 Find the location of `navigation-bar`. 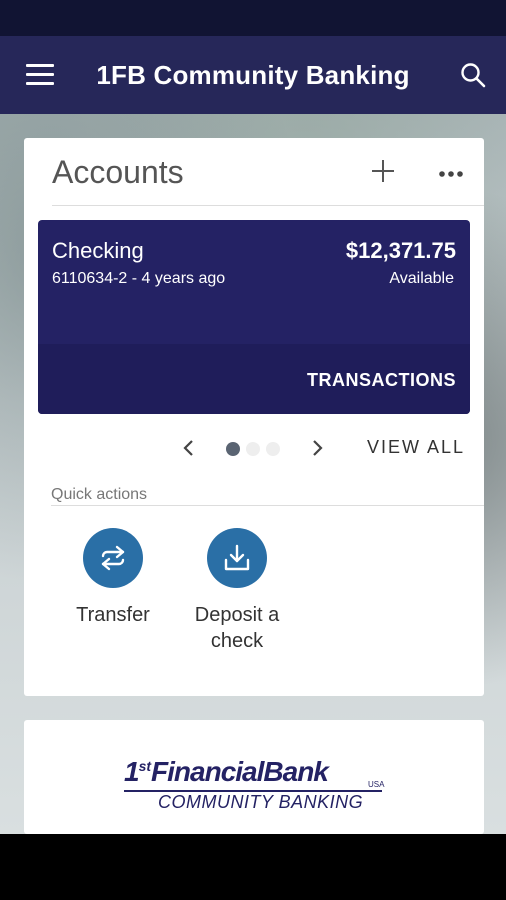

navigation-bar is located at coordinates (253, 867).